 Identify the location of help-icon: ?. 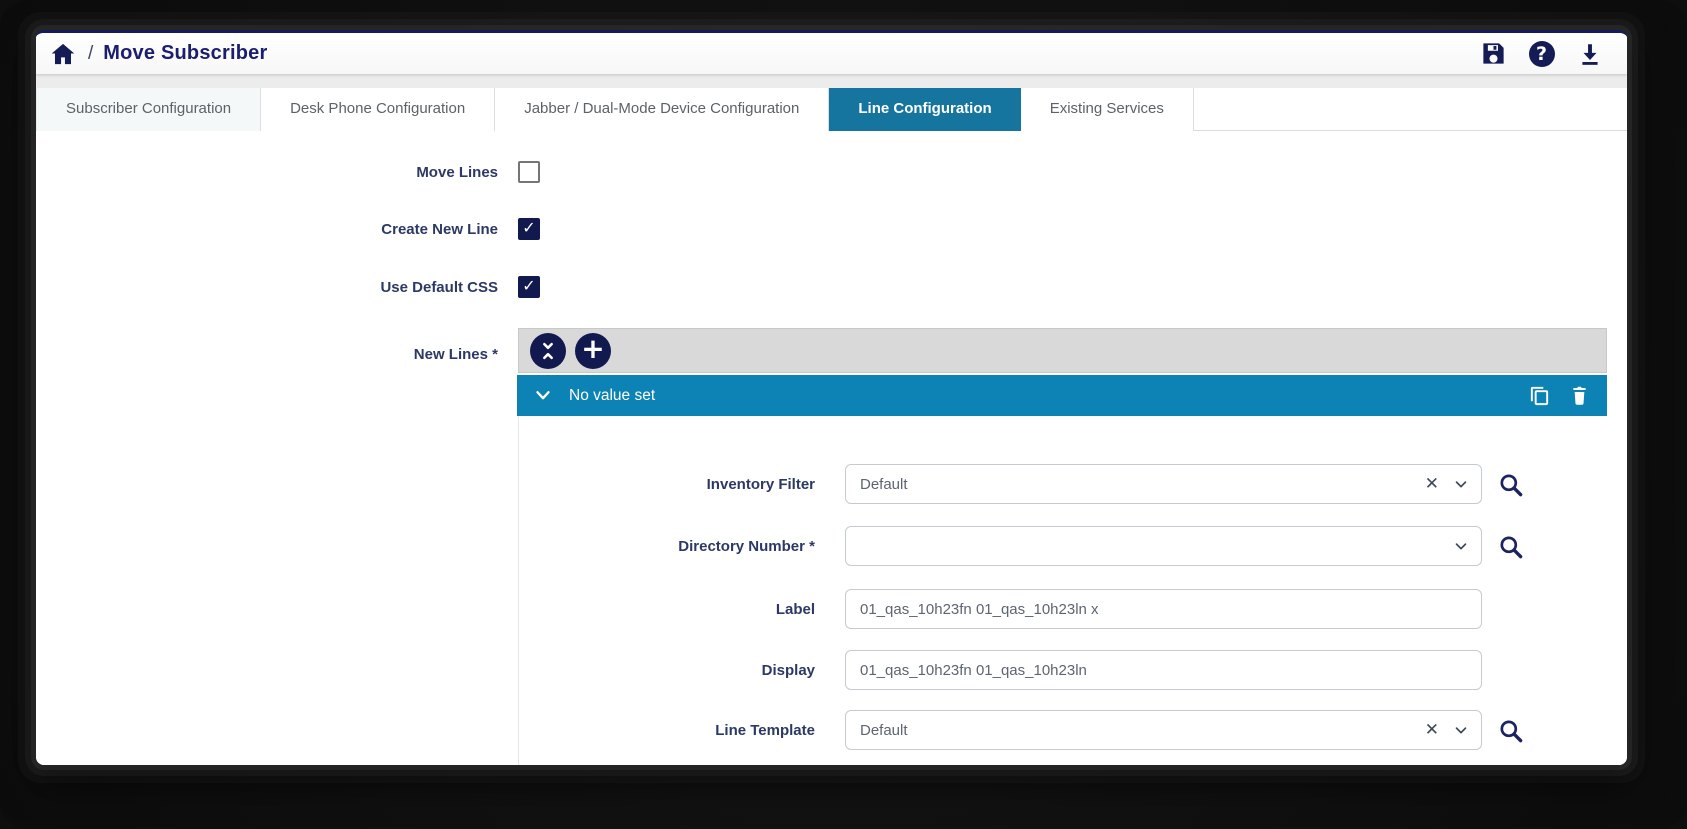
(1541, 53).